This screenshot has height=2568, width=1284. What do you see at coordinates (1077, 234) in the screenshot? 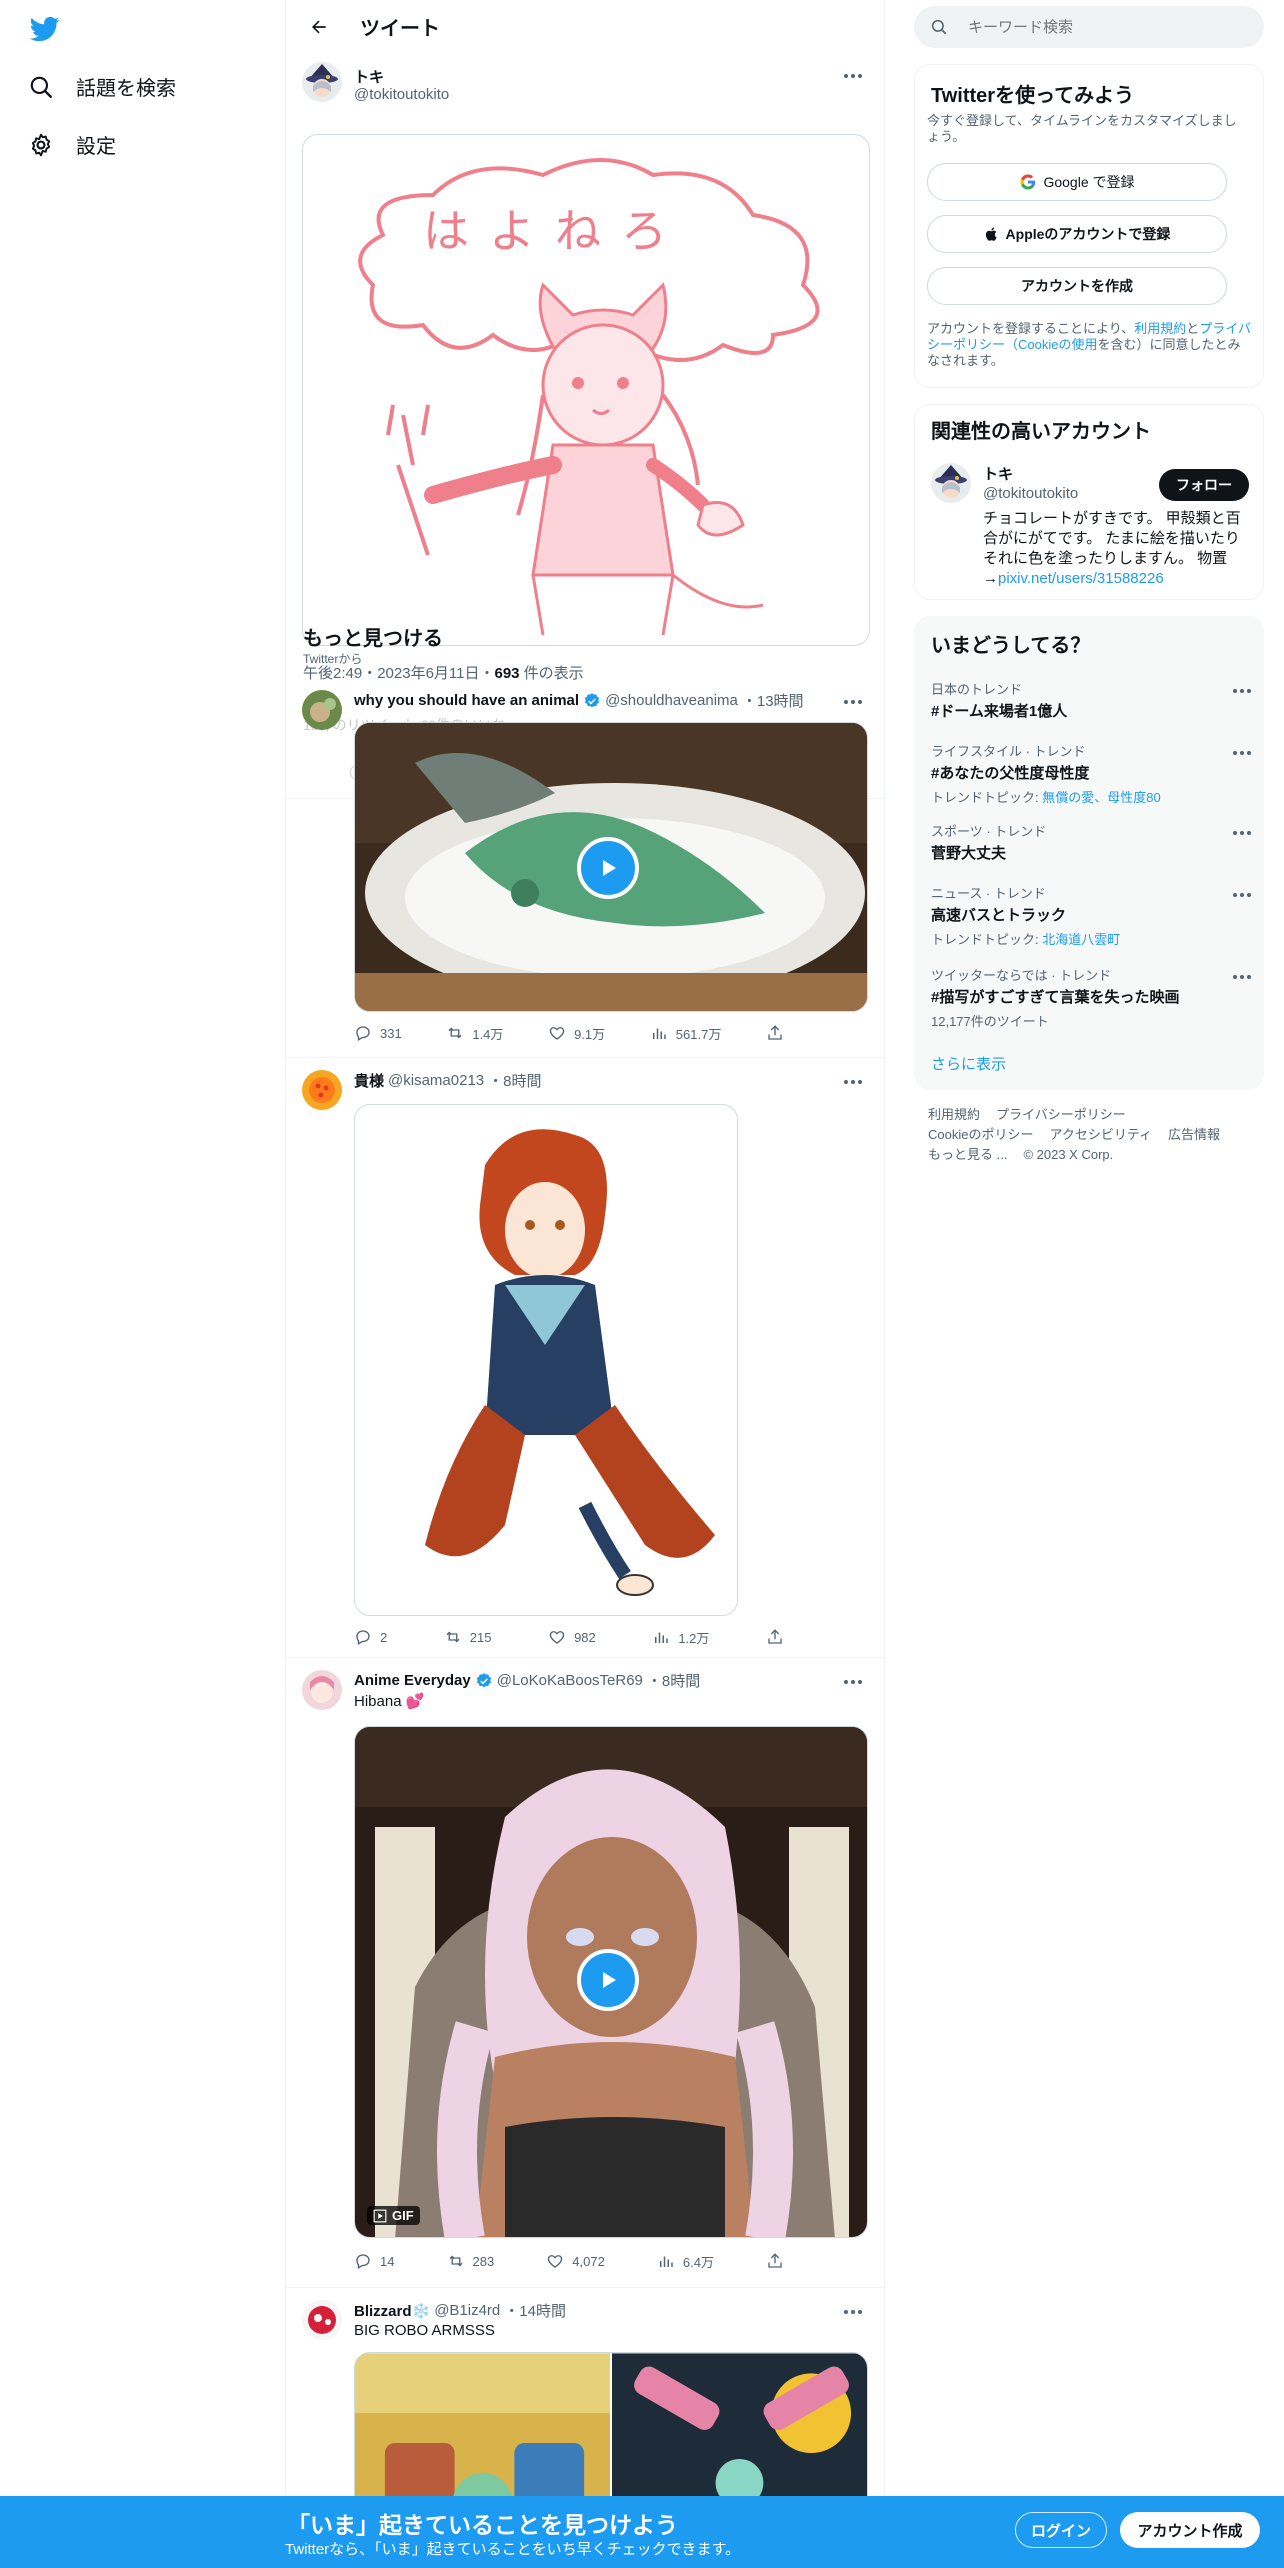
I see `apple-signup-button: Appleのアカウントで登録` at bounding box center [1077, 234].